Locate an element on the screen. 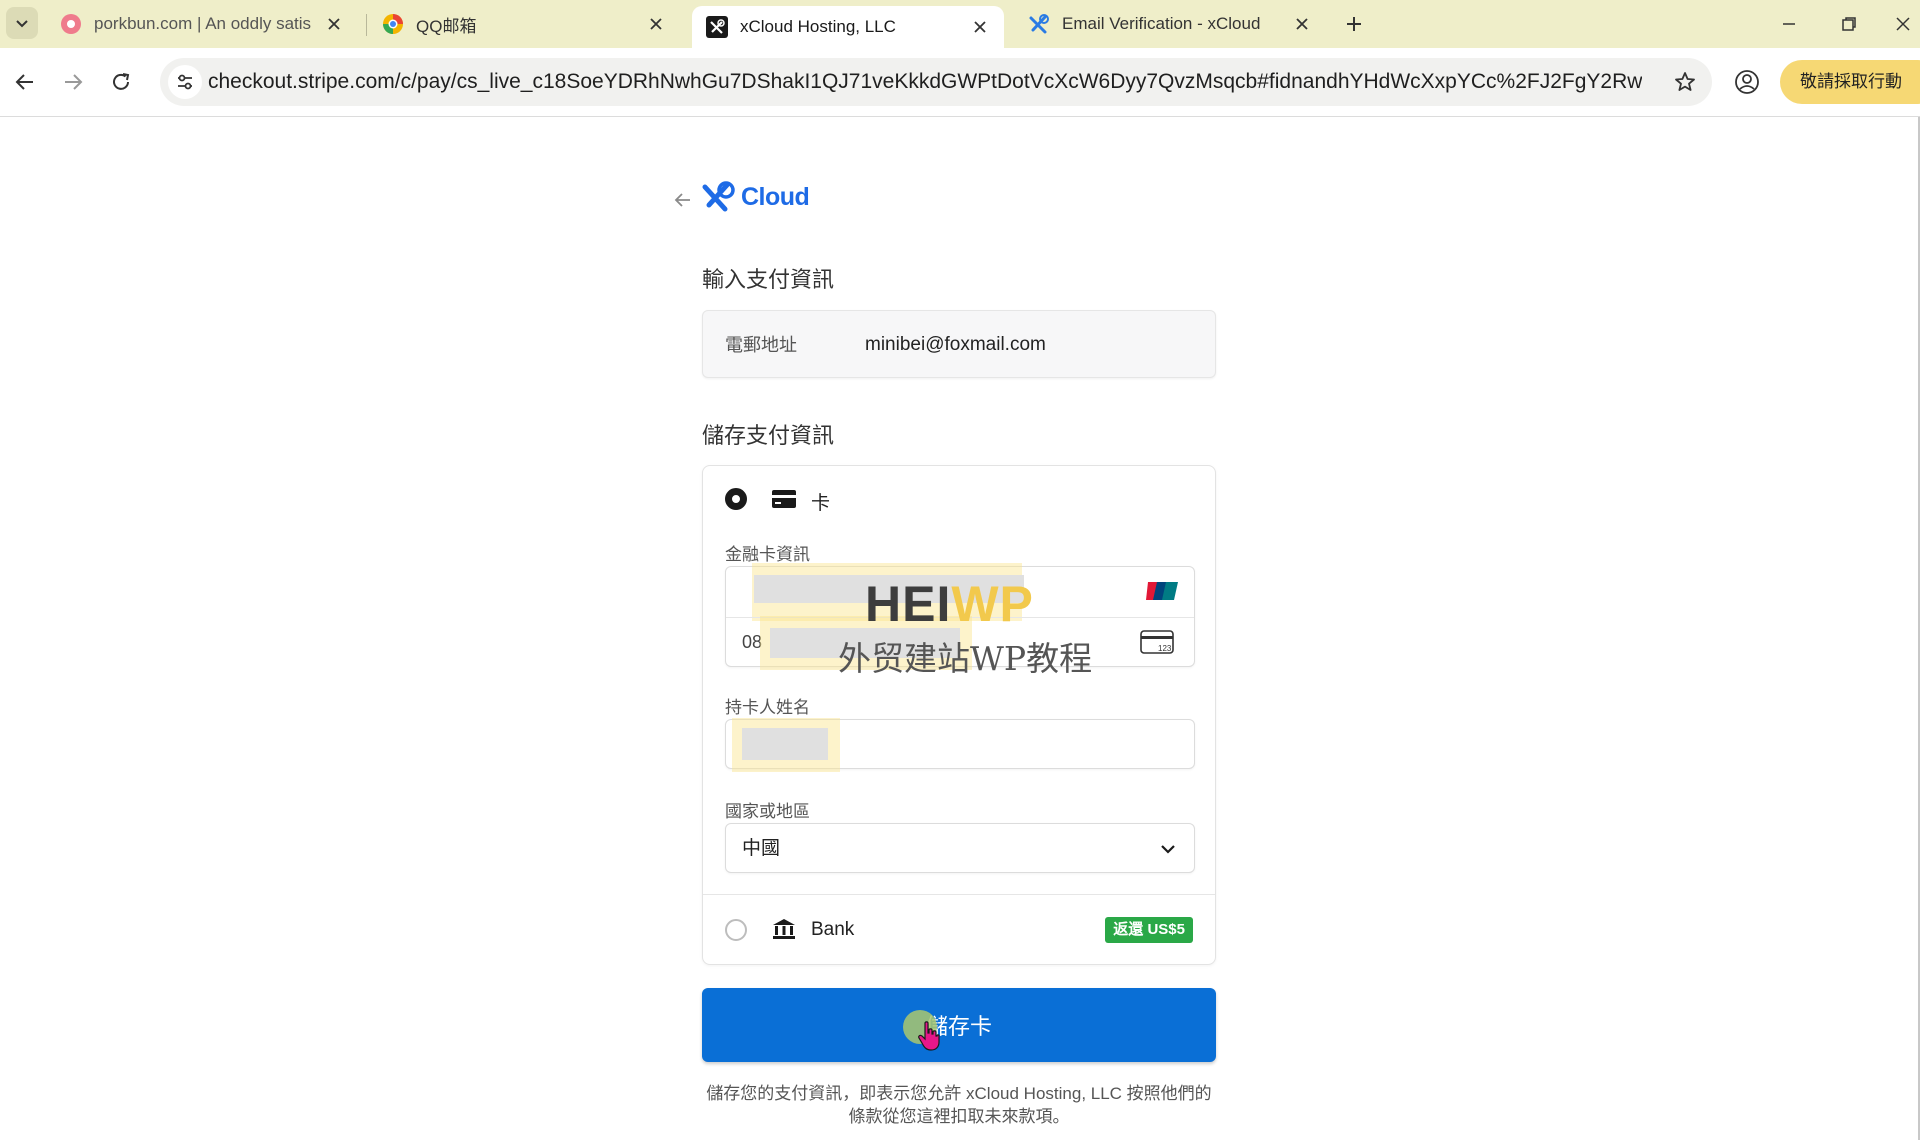 Image resolution: width=1920 pixels, height=1140 pixels. site-info-button is located at coordinates (185, 82).